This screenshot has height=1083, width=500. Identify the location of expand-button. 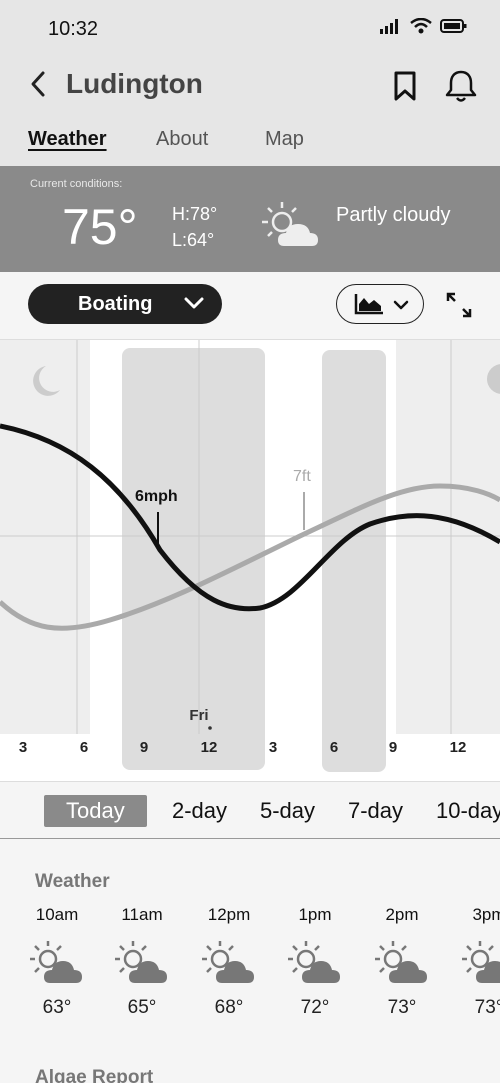
(459, 305).